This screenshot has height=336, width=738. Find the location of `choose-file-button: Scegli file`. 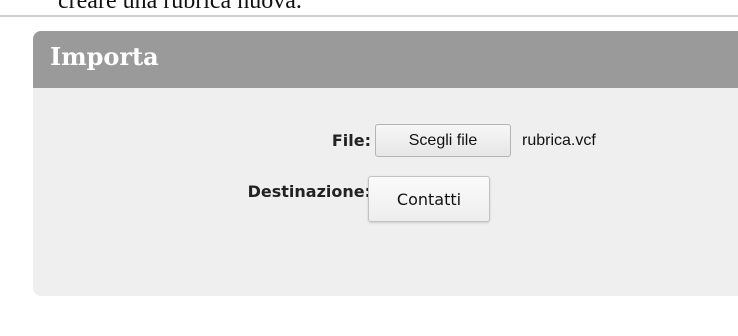

choose-file-button: Scegli file is located at coordinates (443, 140).